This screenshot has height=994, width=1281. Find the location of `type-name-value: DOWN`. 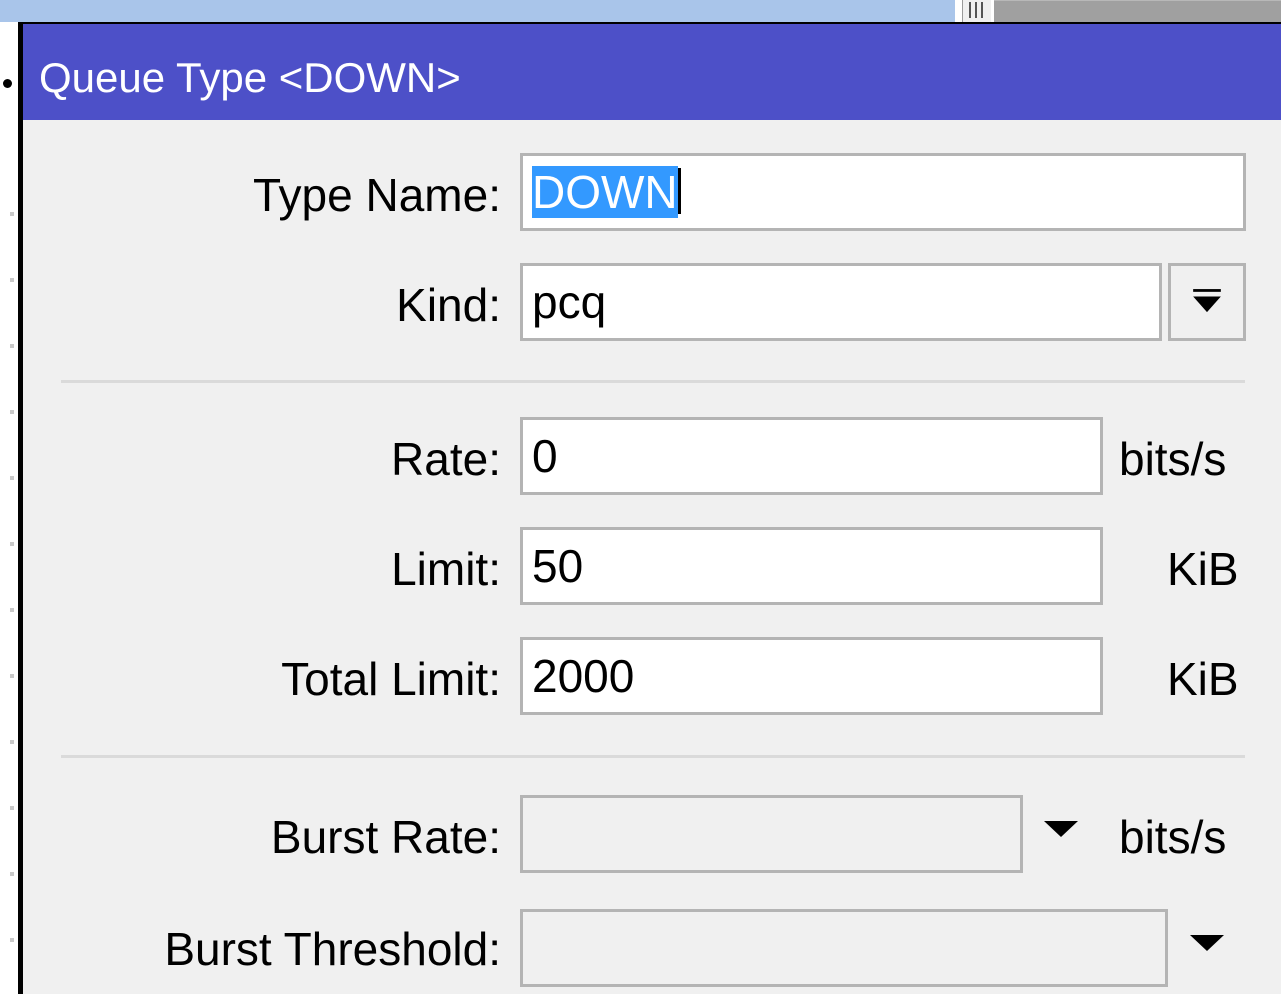

type-name-value: DOWN is located at coordinates (605, 192).